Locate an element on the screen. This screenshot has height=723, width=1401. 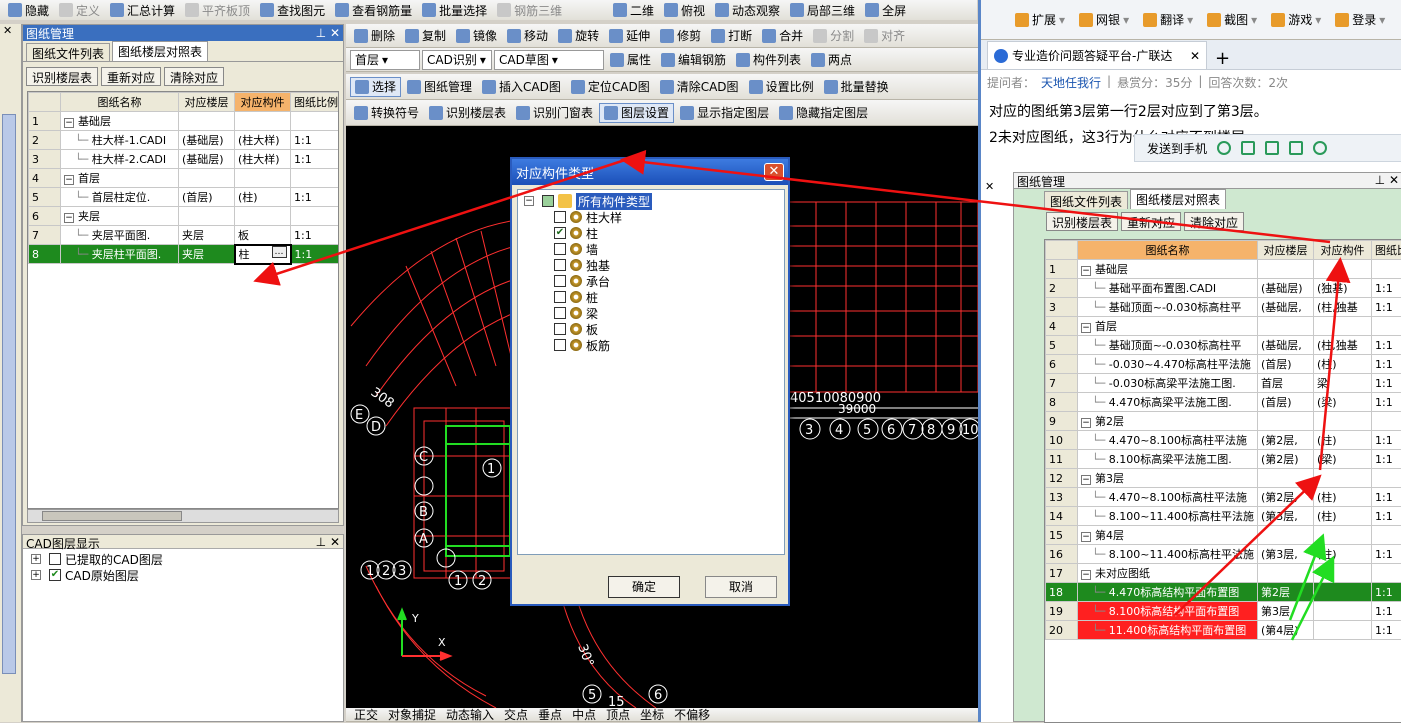
row-floor: (第4层) is located at coordinates (1286, 630).